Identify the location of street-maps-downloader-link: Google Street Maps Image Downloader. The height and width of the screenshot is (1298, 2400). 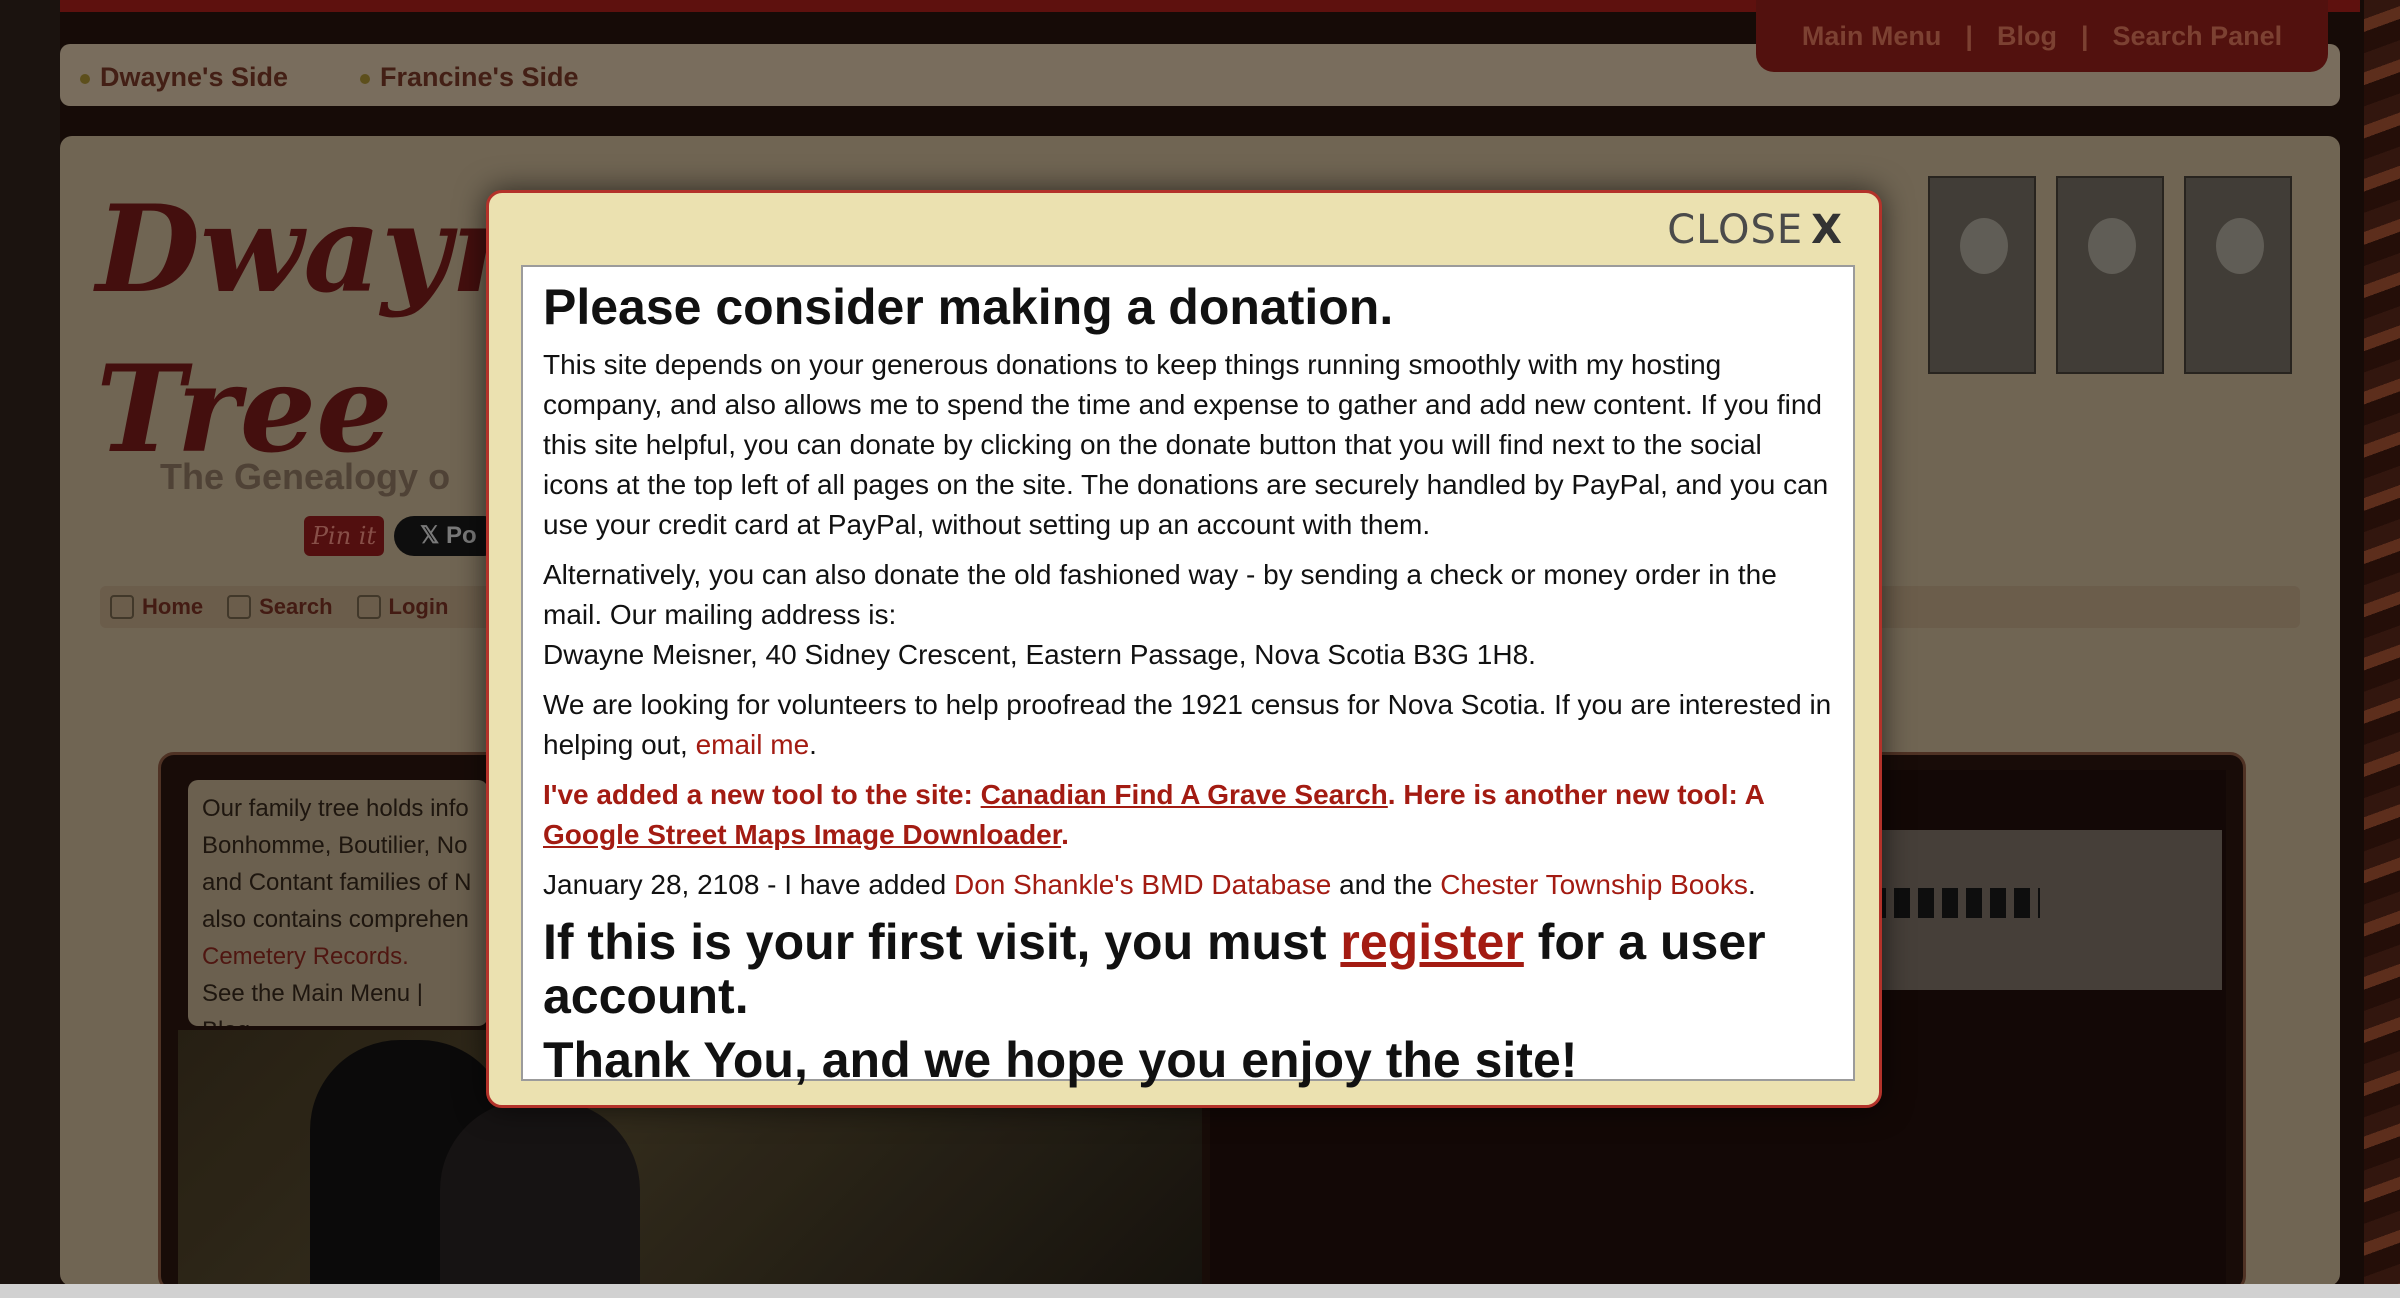
(802, 834).